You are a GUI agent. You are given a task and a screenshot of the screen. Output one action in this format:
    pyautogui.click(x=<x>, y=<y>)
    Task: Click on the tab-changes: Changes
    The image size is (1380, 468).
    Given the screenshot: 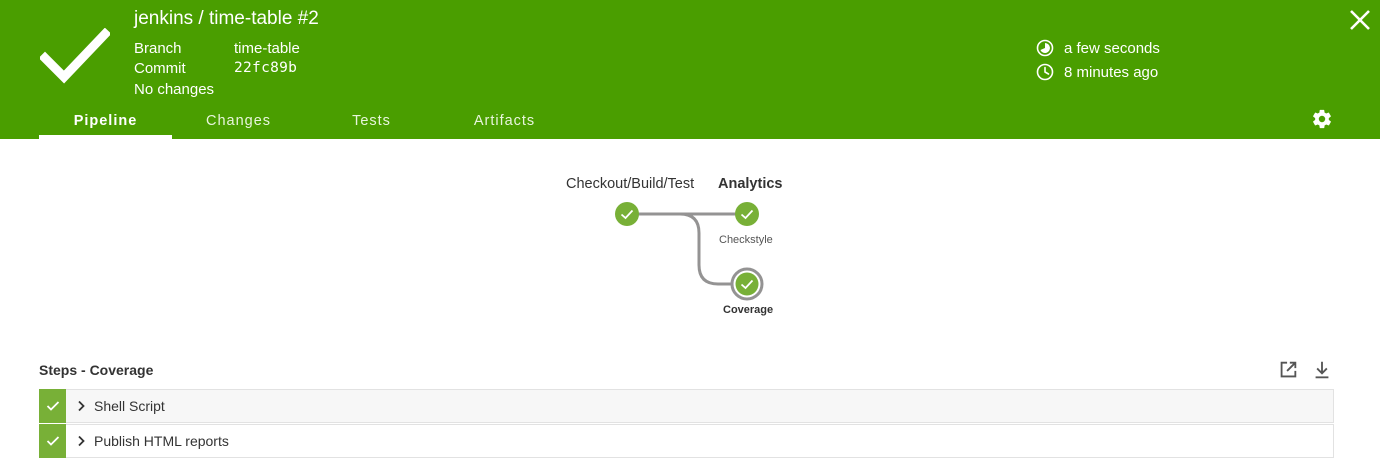 What is the action you would take?
    pyautogui.click(x=238, y=121)
    